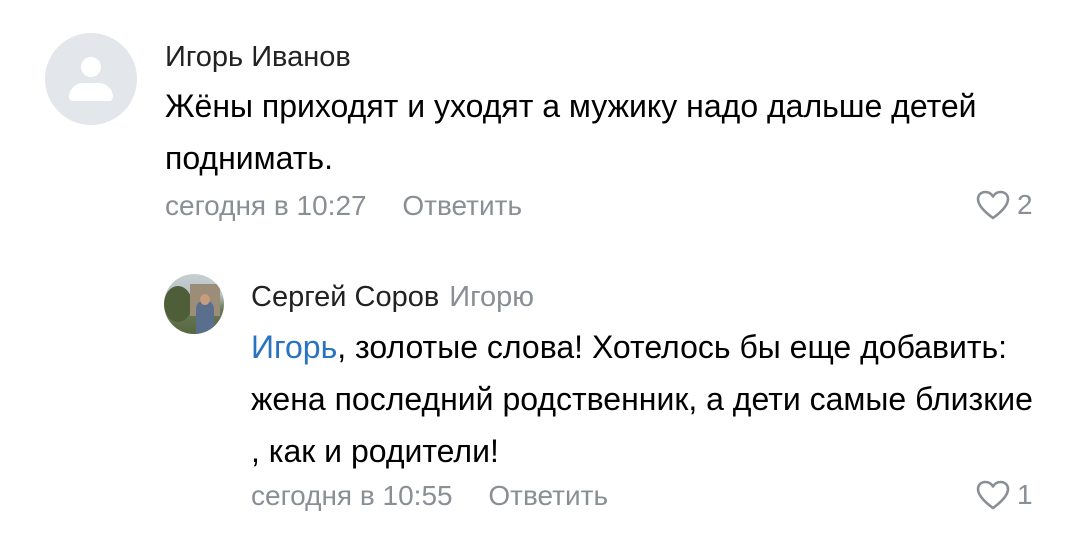 Image resolution: width=1080 pixels, height=539 pixels. What do you see at coordinates (345, 297) in the screenshot?
I see `comment-author-name: Сергей Соров` at bounding box center [345, 297].